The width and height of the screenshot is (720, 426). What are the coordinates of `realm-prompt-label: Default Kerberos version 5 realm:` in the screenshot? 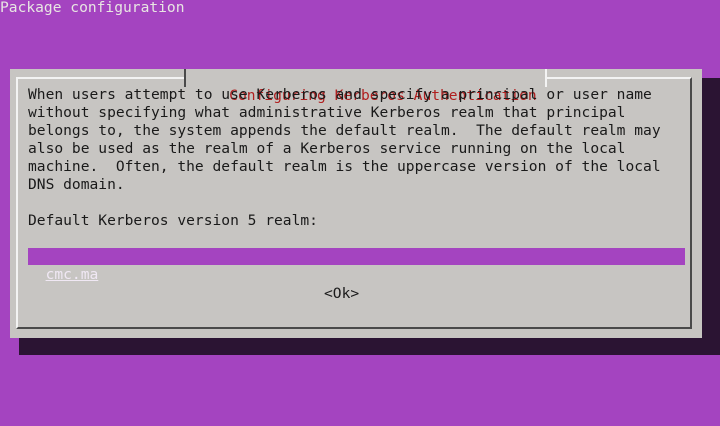 It's located at (173, 220).